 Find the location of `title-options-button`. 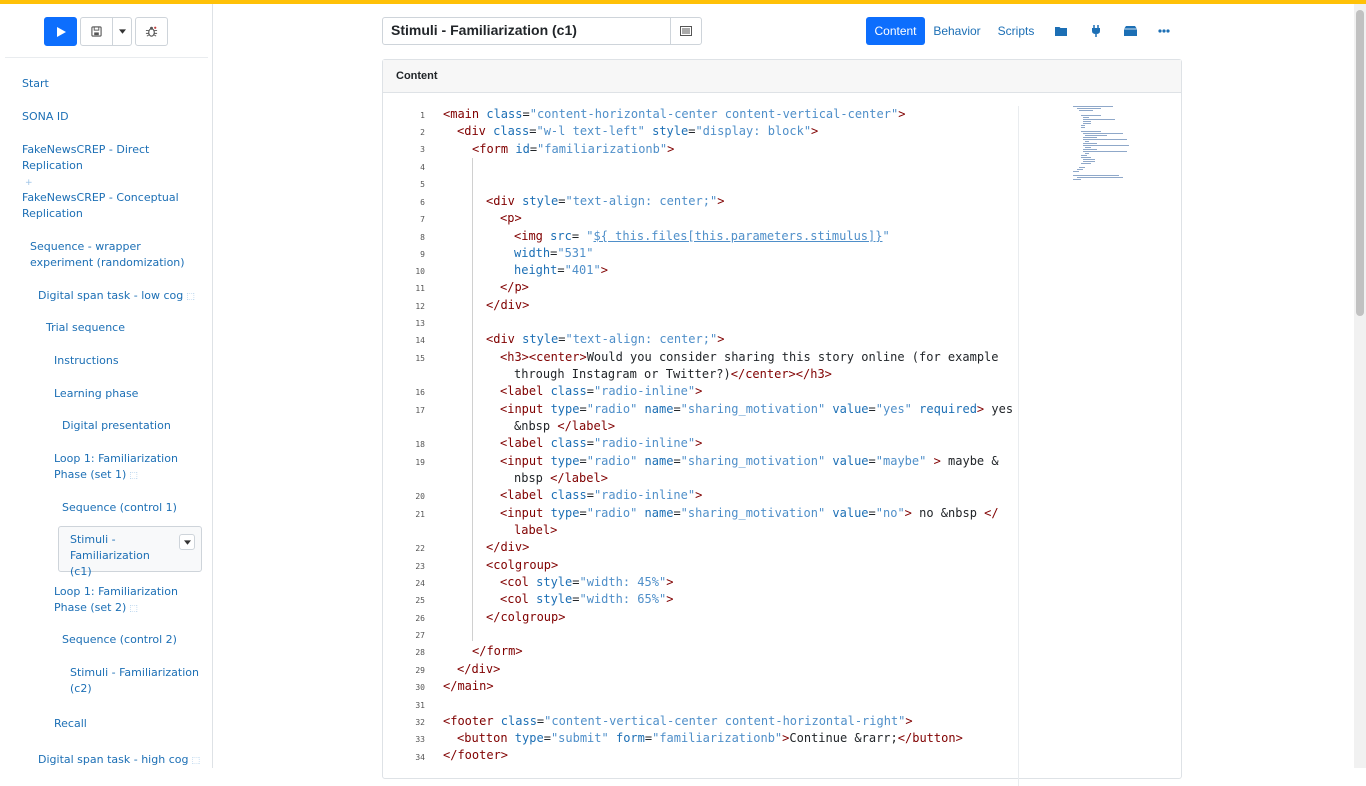

title-options-button is located at coordinates (686, 31).